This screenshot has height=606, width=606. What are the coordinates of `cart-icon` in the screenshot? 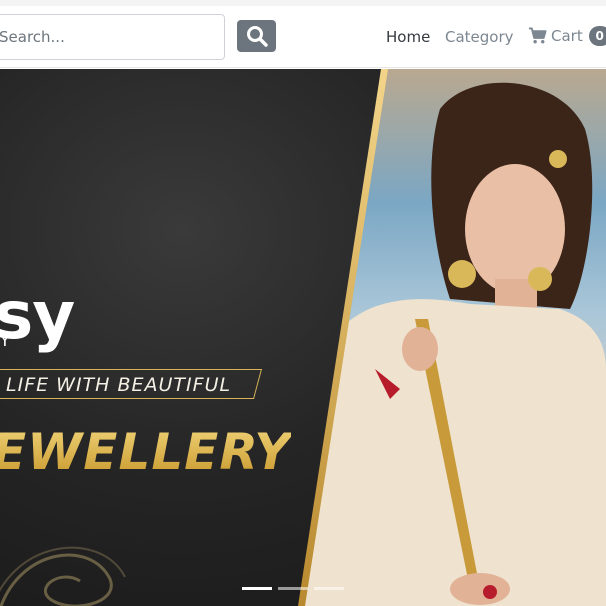 It's located at (537, 35).